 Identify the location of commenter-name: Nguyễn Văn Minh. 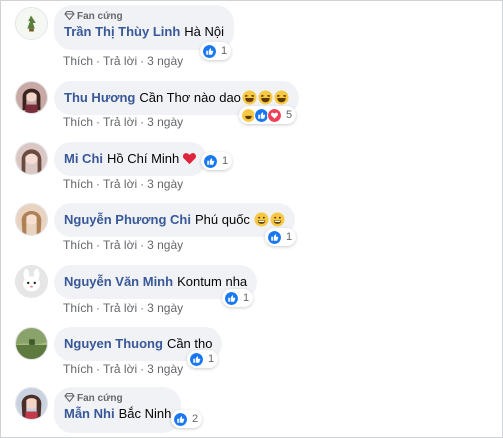
(118, 281).